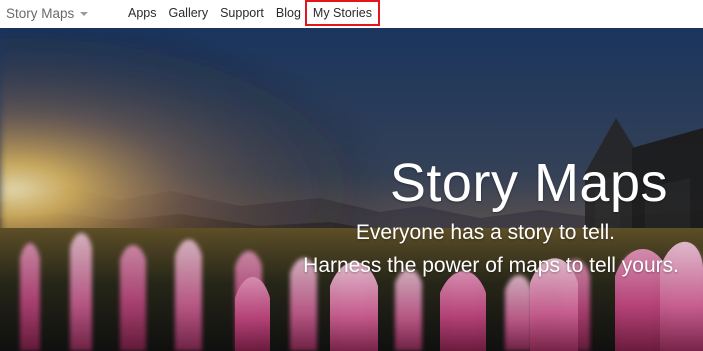 The height and width of the screenshot is (351, 703). What do you see at coordinates (288, 13) in the screenshot?
I see `nav-blog-link: Blog` at bounding box center [288, 13].